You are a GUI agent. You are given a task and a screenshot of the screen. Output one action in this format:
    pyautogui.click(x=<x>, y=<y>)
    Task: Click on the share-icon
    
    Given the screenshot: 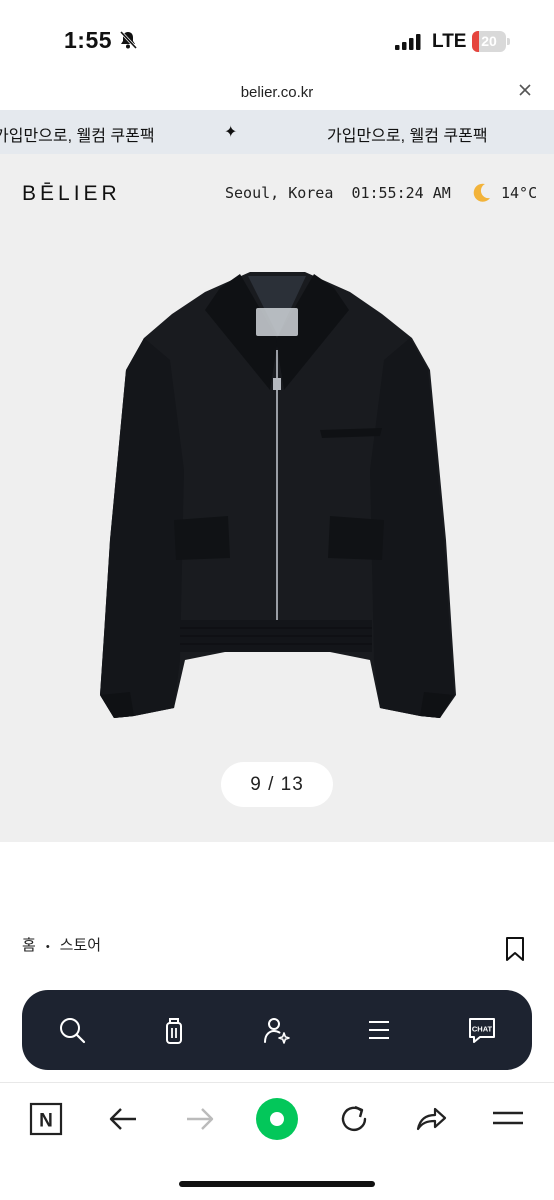 What is the action you would take?
    pyautogui.click(x=431, y=1119)
    